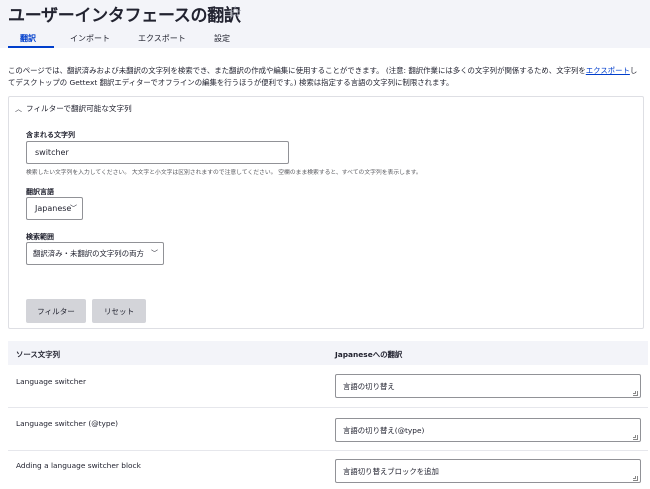 The height and width of the screenshot is (489, 650). What do you see at coordinates (325, 38) in the screenshot?
I see `tabs: 翻訳 インポート エクスポート 設定` at bounding box center [325, 38].